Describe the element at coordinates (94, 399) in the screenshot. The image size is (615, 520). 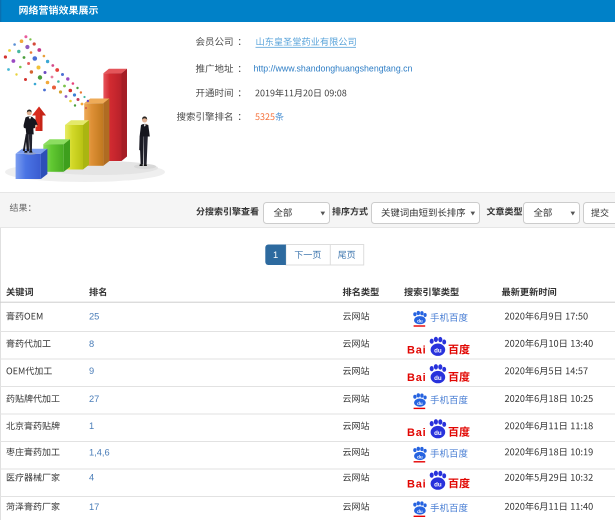
I see `svg-text: 27` at that location.